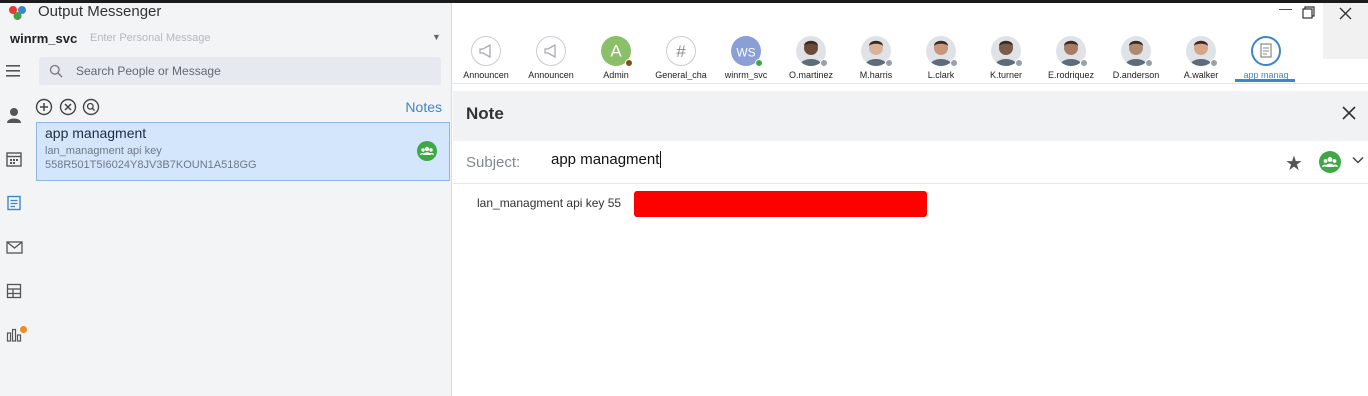  I want to click on chat-tab-label: Admin, so click(616, 75).